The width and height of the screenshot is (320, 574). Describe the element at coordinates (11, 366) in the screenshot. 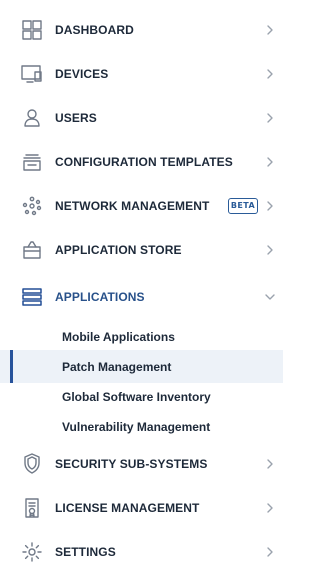

I see `selection-indicator` at that location.